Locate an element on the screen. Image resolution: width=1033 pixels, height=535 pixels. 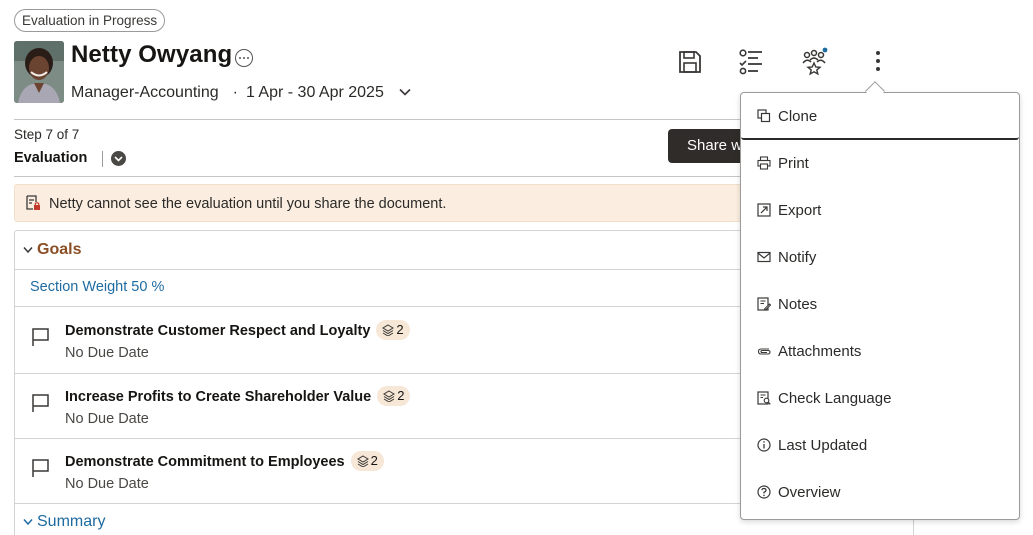
person-role: Manager-Accounting is located at coordinates (145, 92).